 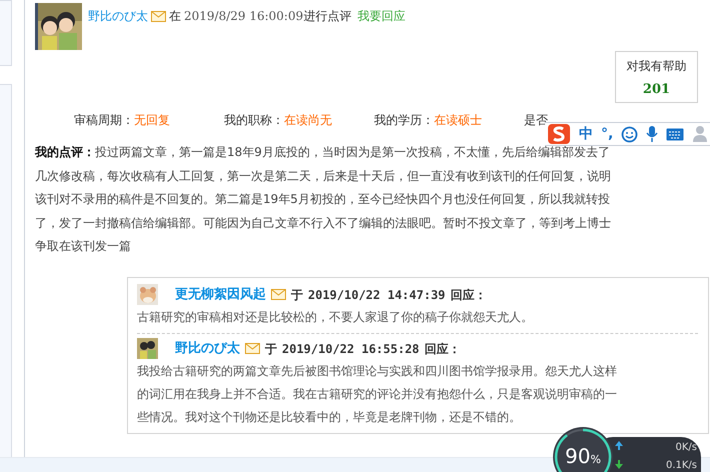 I want to click on field-label: 我的学历：, so click(x=404, y=120).